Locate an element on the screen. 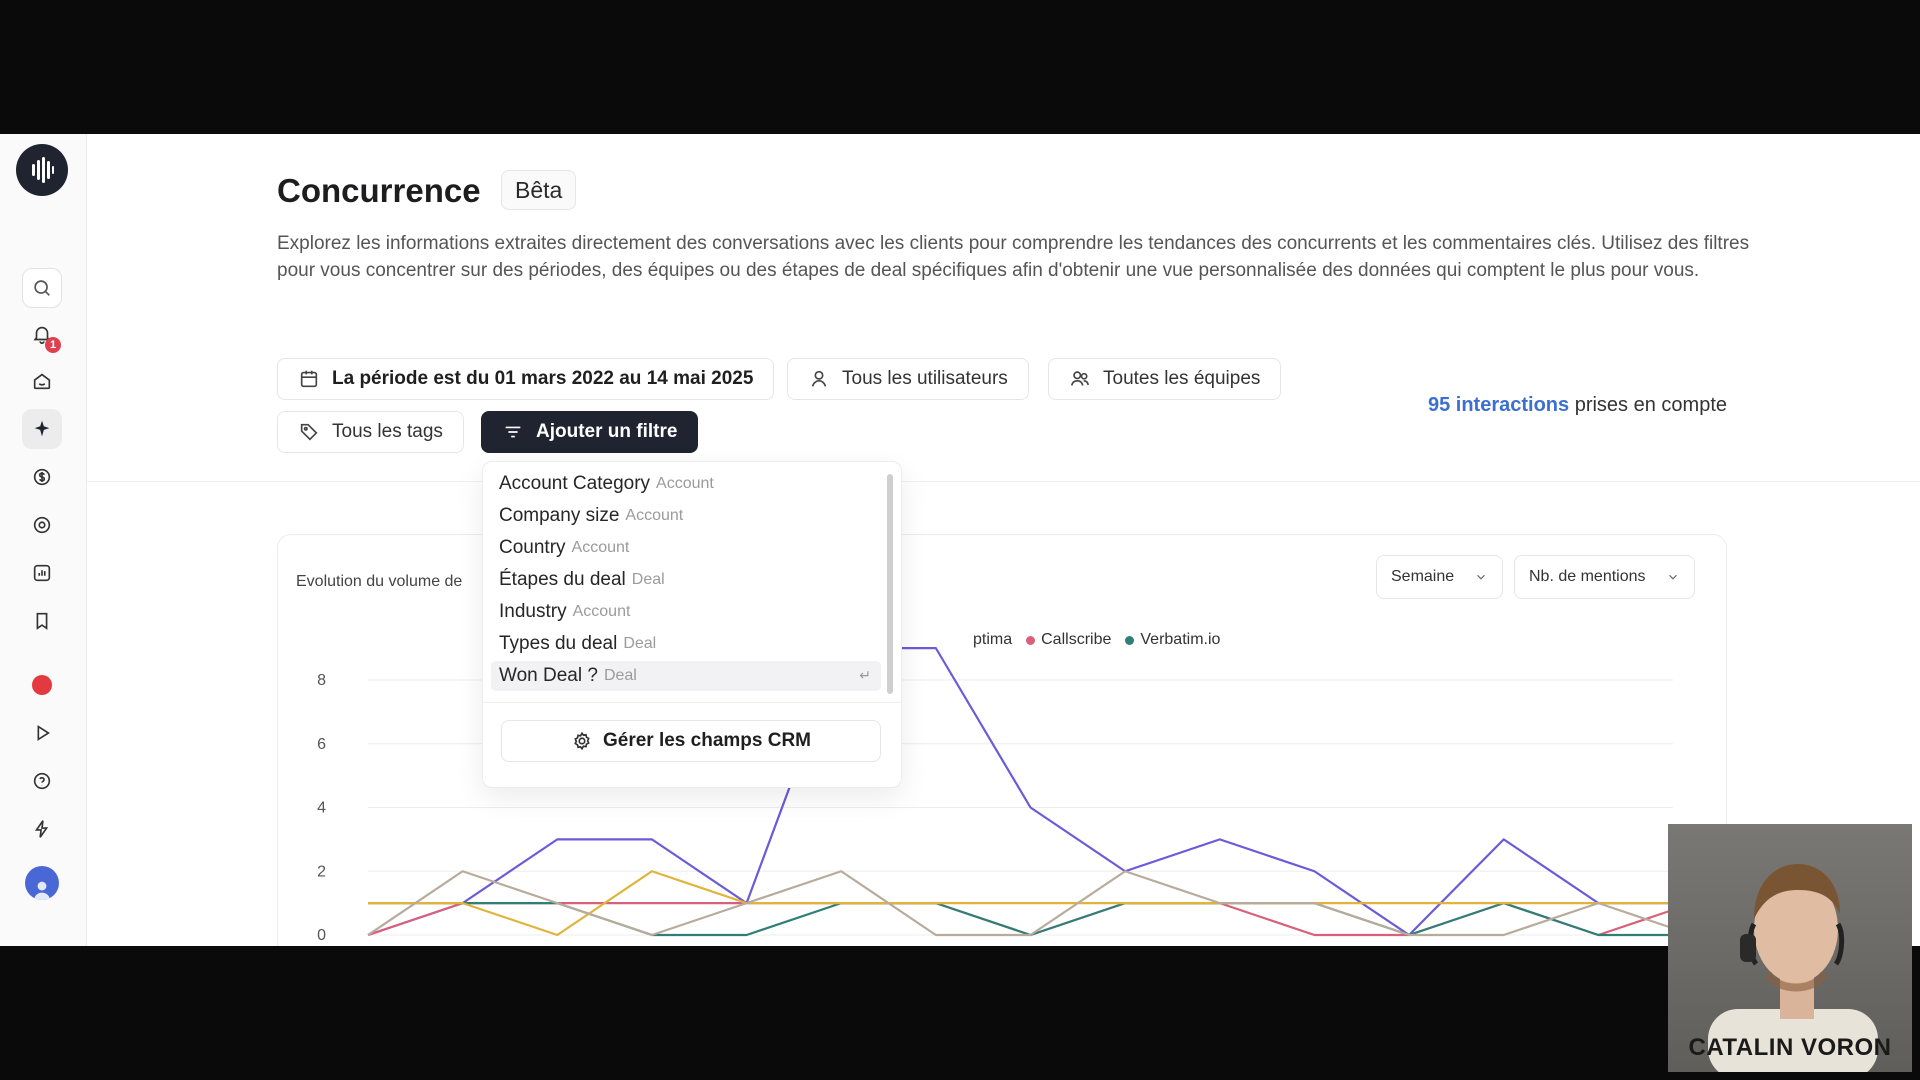 This screenshot has height=1080, width=1920. granularity-select: Semaine is located at coordinates (1440, 577).